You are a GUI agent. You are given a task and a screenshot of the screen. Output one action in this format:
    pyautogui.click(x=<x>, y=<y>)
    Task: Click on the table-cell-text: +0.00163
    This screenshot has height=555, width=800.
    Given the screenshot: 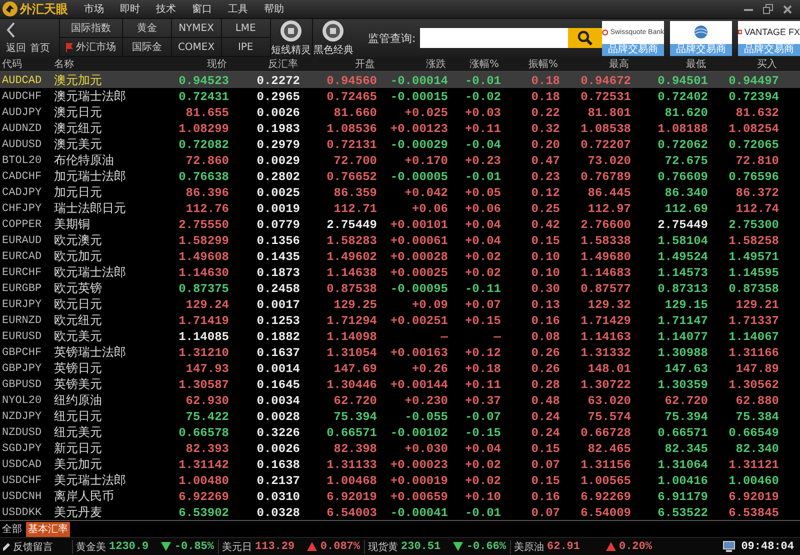 What is the action you would take?
    pyautogui.click(x=418, y=353)
    